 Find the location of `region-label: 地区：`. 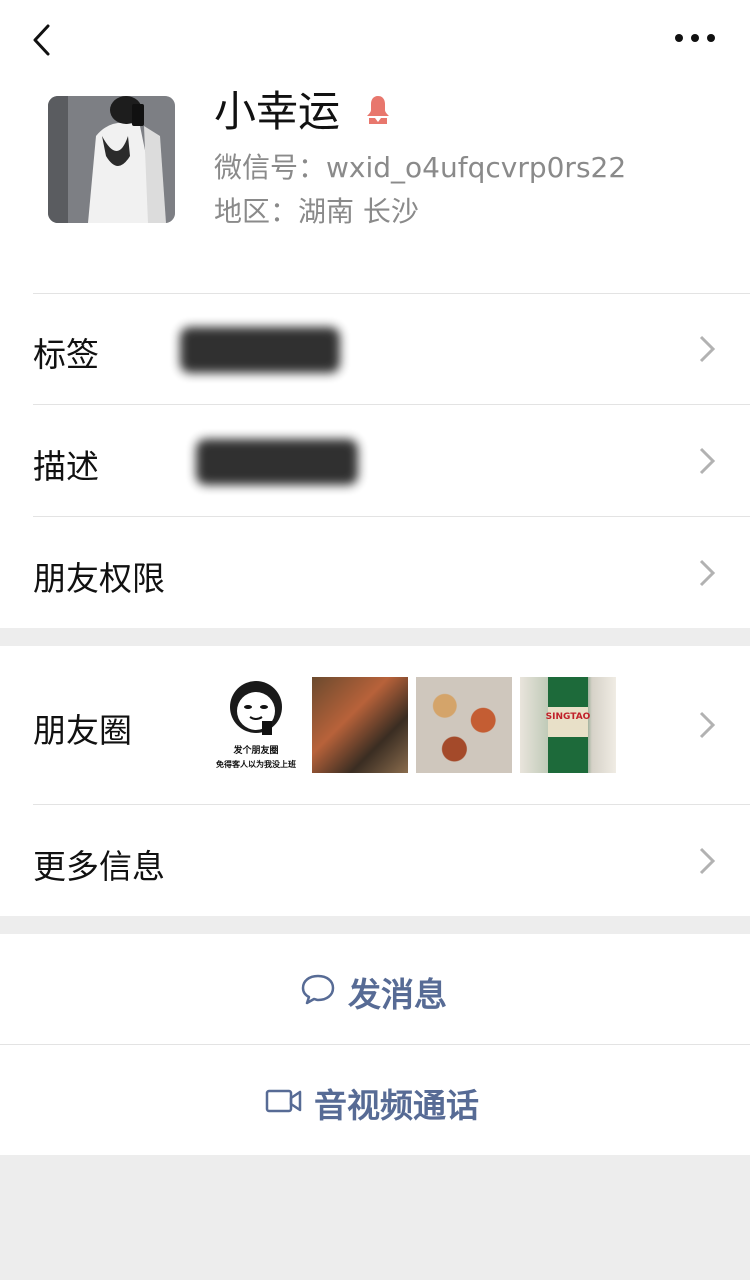

region-label: 地区： is located at coordinates (256, 211).